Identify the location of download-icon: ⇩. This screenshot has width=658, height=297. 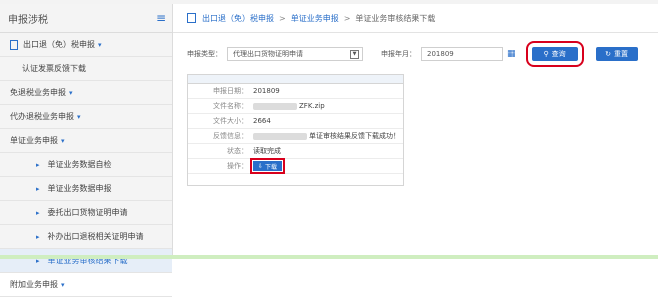
(261, 166).